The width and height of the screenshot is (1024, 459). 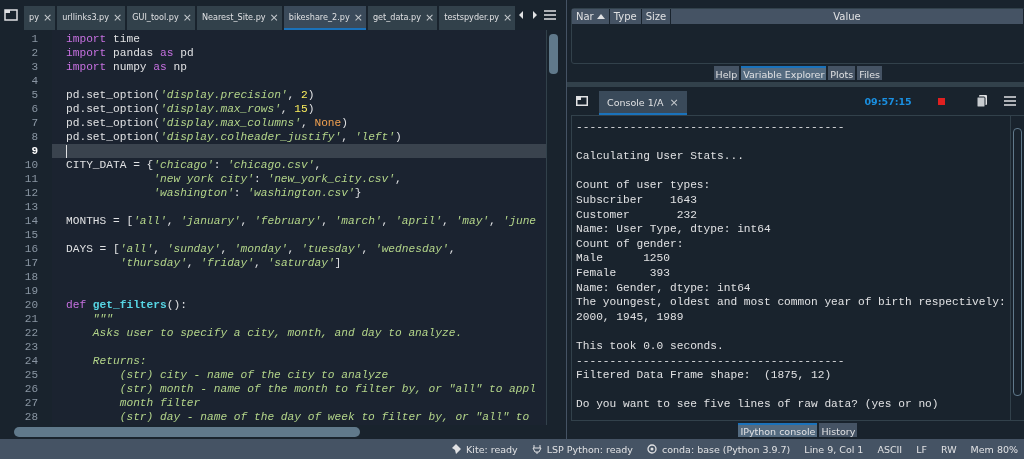 I want to click on code-line: pd.set_option('display.precision', 2), so click(x=190, y=95).